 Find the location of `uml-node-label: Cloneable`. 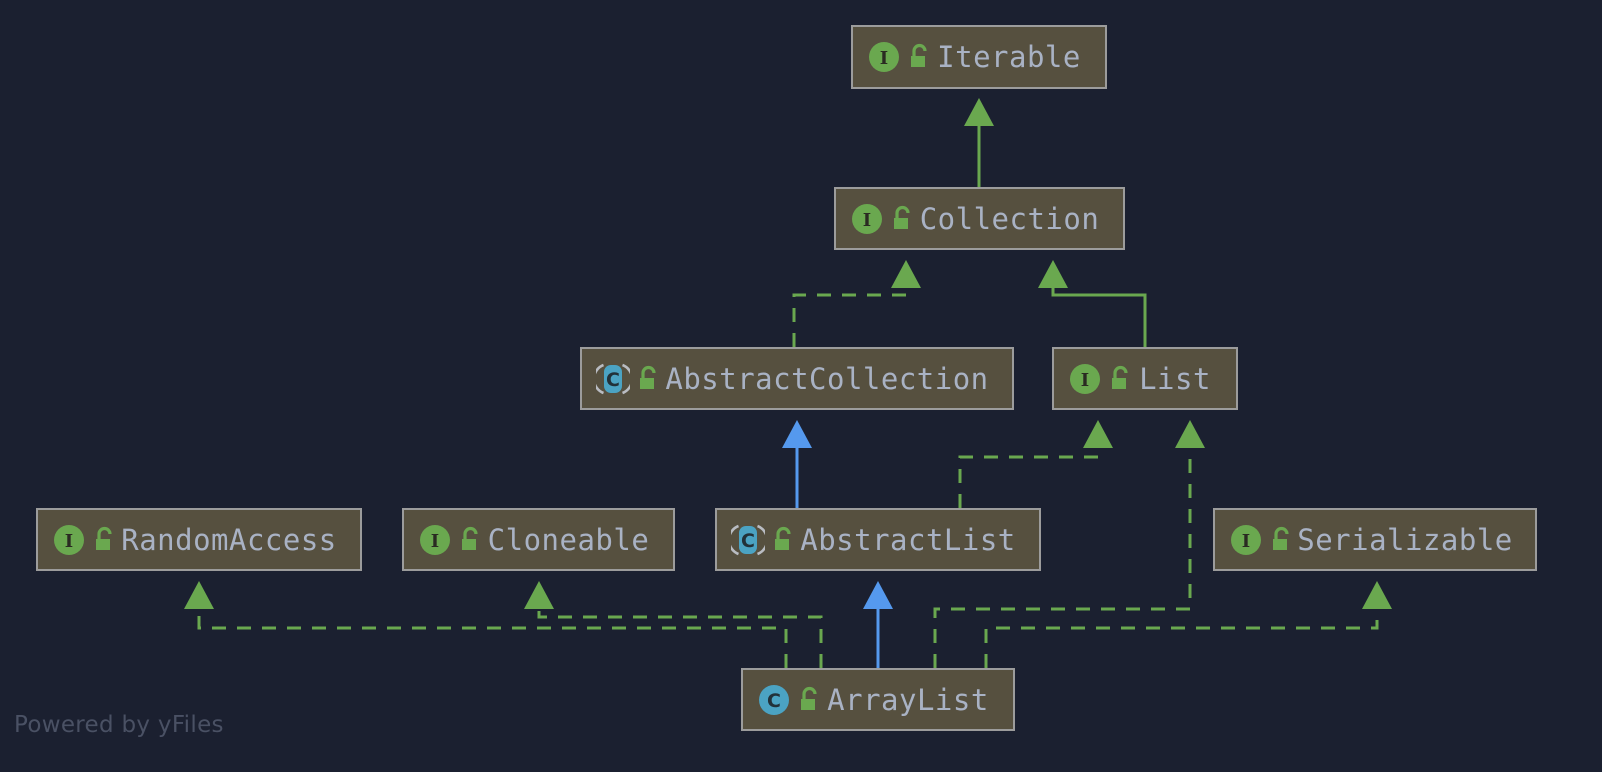

uml-node-label: Cloneable is located at coordinates (568, 539).